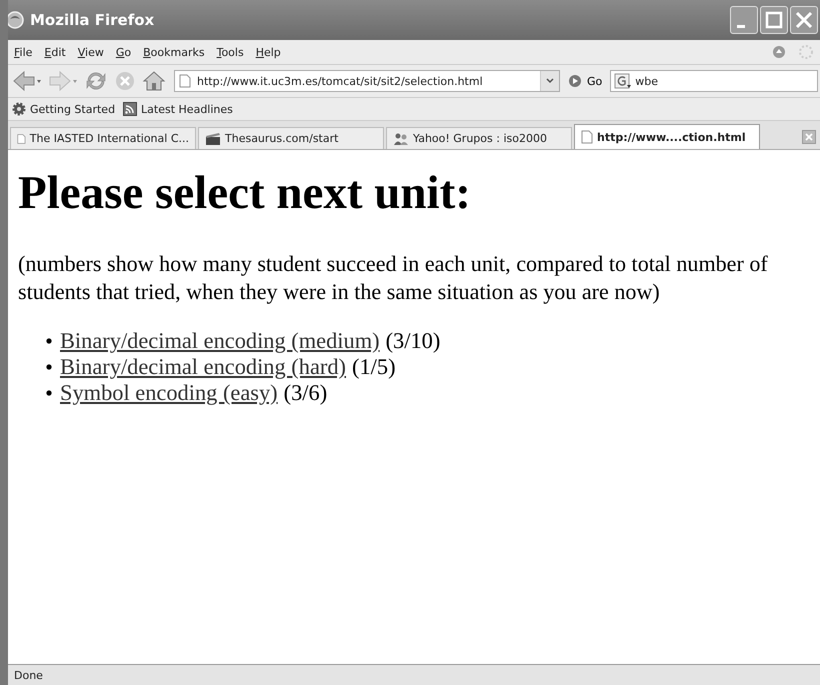 The width and height of the screenshot is (820, 685). Describe the element at coordinates (130, 109) in the screenshot. I see `feed-icon` at that location.